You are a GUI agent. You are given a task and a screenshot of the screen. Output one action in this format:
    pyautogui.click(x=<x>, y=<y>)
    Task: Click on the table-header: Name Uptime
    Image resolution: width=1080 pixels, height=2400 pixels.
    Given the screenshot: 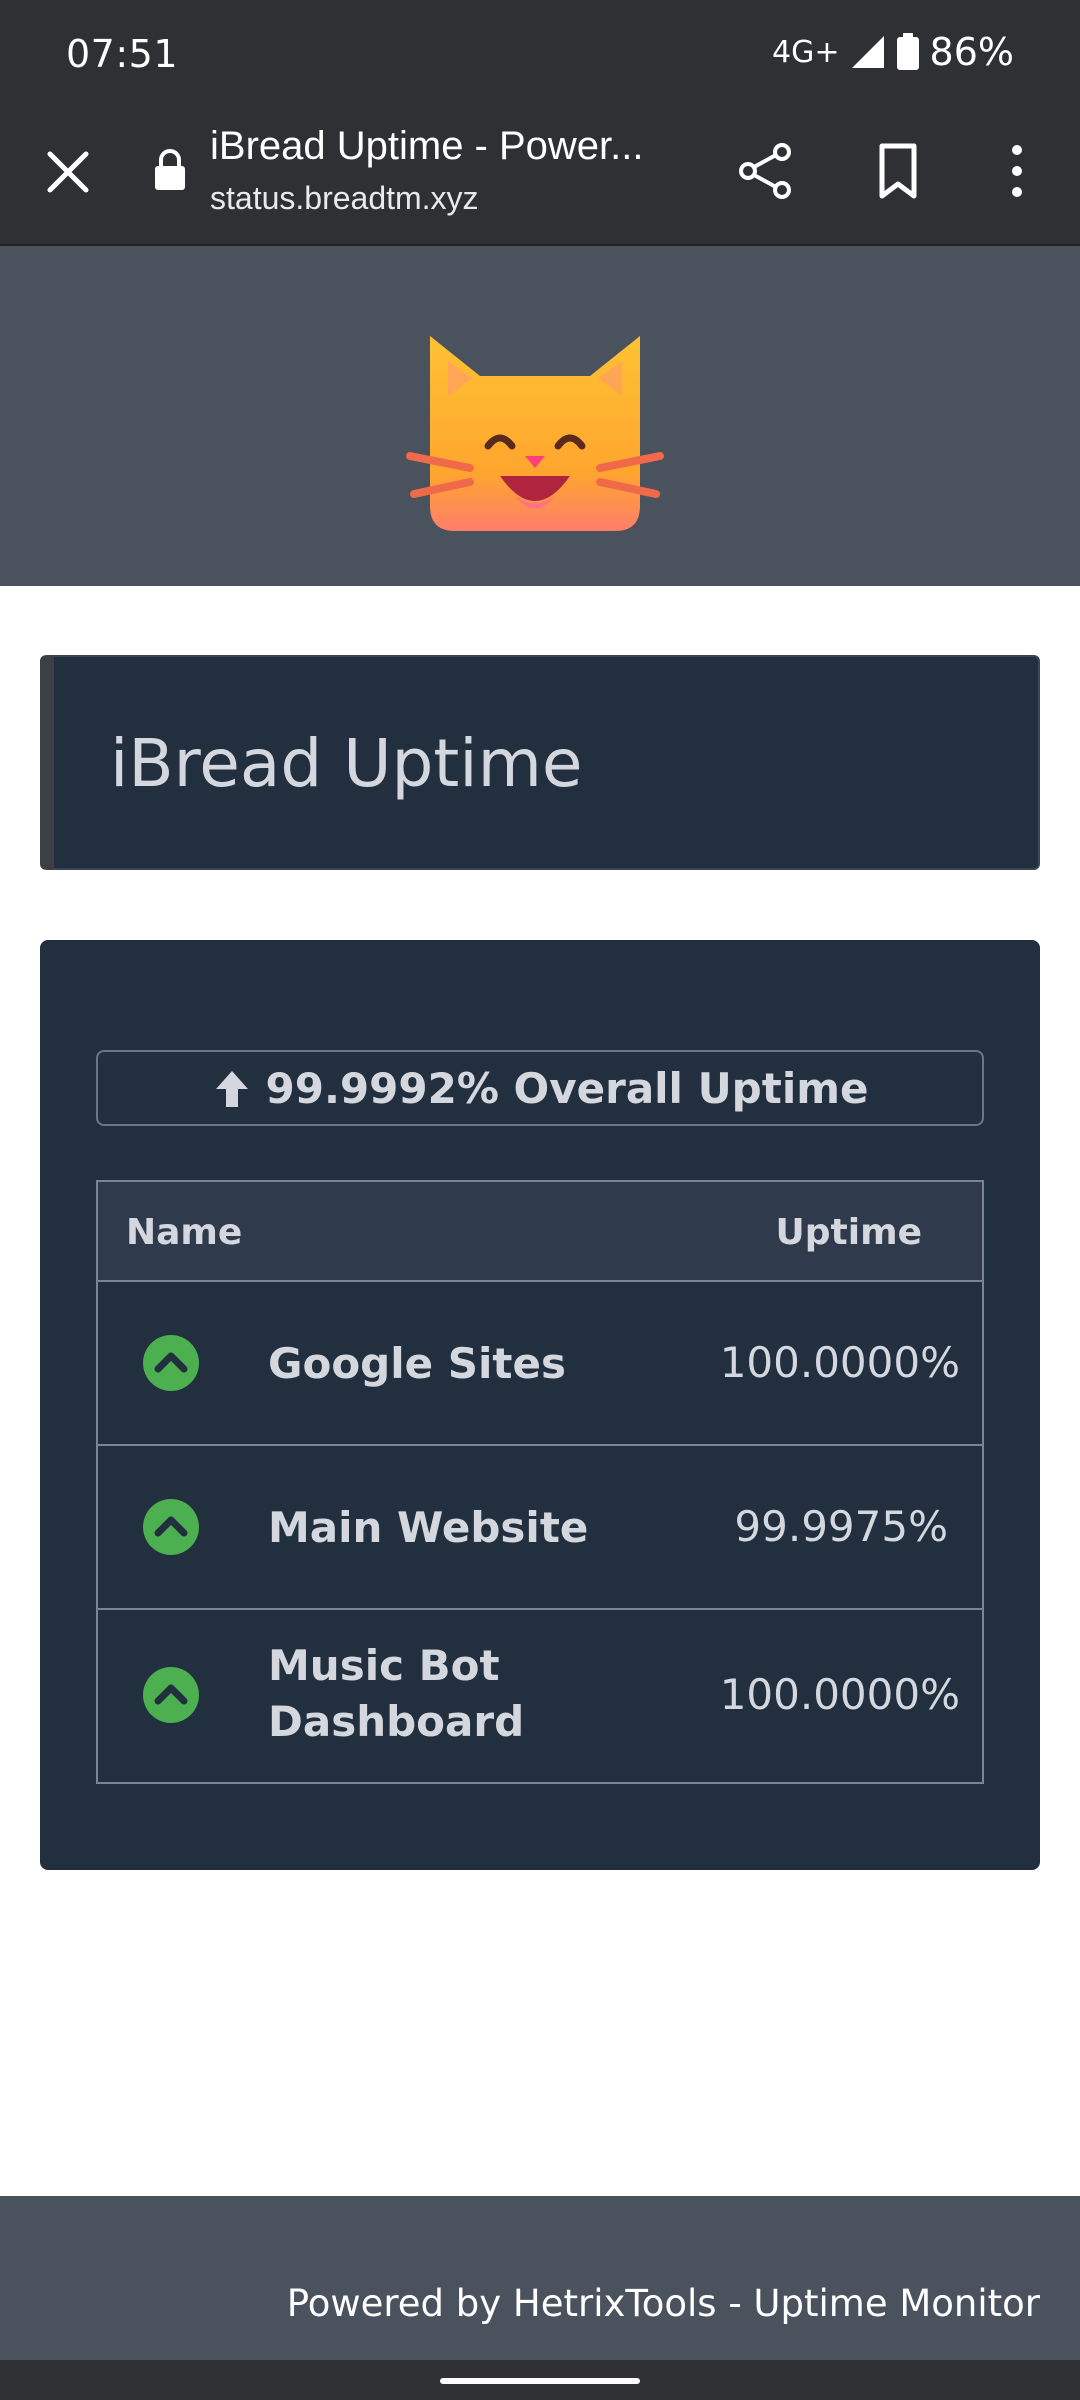 What is the action you would take?
    pyautogui.click(x=540, y=1232)
    